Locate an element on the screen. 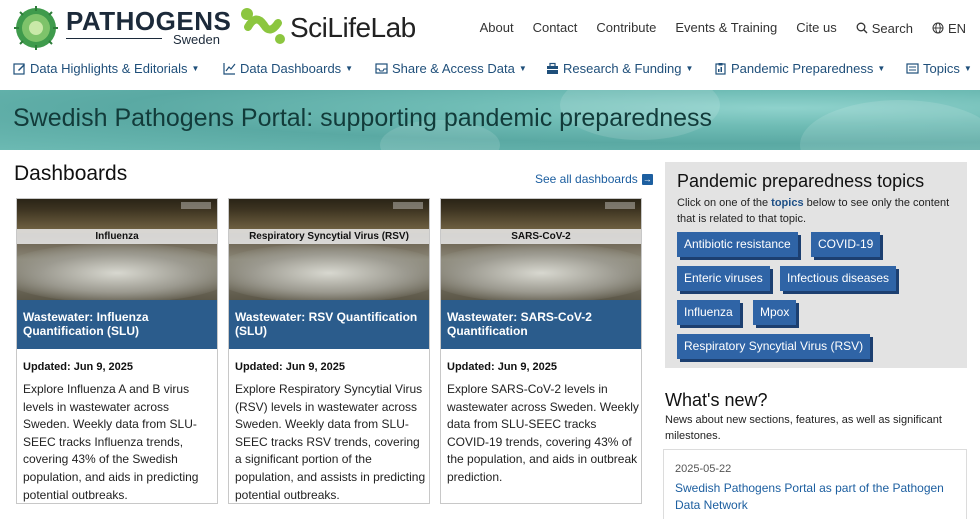  brand-divider is located at coordinates (114, 38).